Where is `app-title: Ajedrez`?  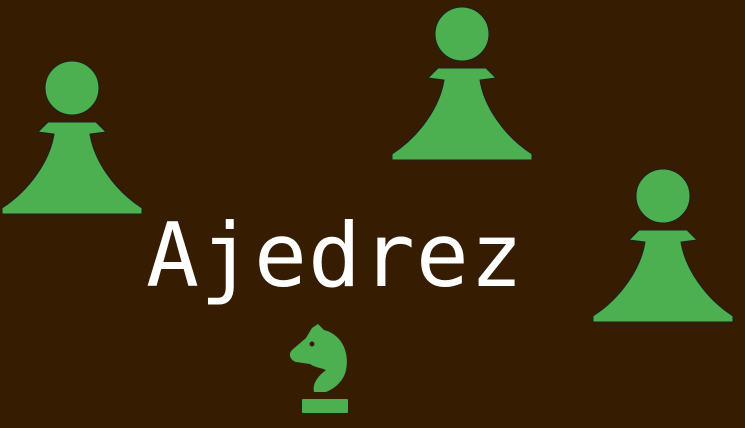
app-title: Ajedrez is located at coordinates (335, 255).